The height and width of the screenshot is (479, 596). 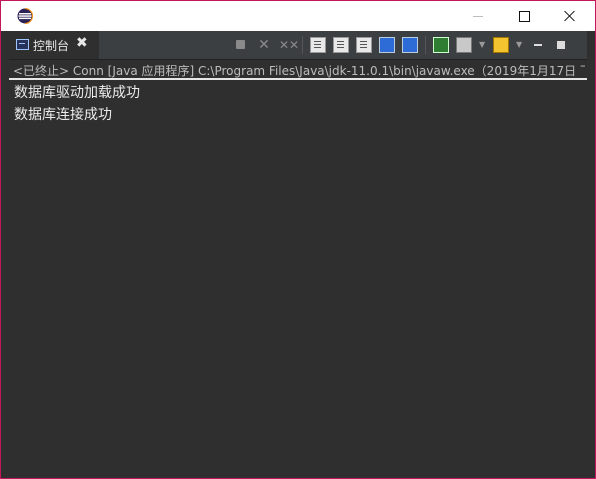 What do you see at coordinates (410, 45) in the screenshot?
I see `pin-console-icon` at bounding box center [410, 45].